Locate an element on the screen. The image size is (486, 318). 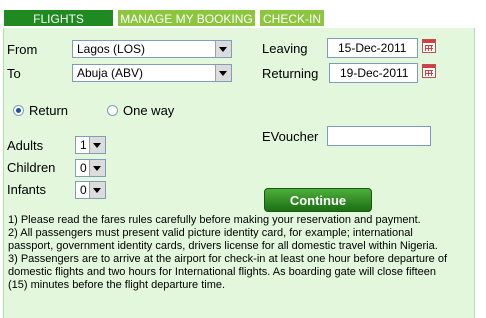
leaving-date-input: 15-Dec-2011 is located at coordinates (372, 48).